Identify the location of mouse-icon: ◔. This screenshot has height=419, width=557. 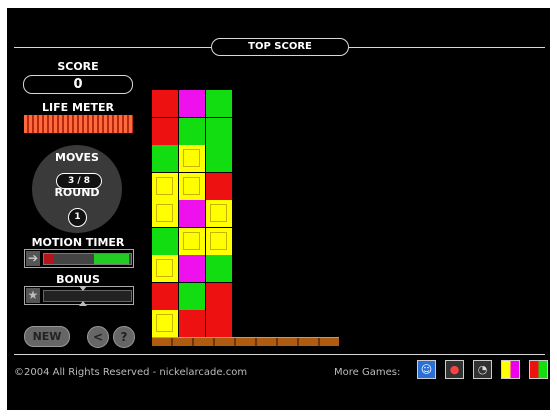
(482, 369).